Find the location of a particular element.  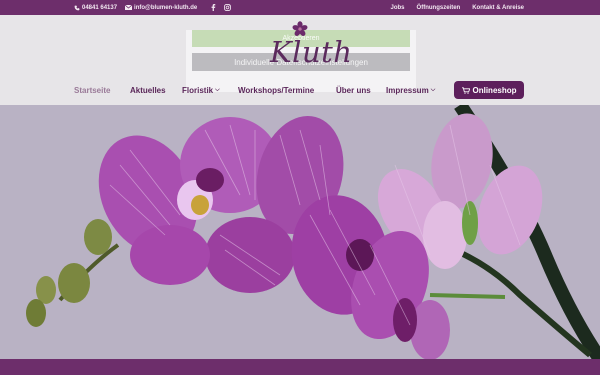

logo-wordmark: Kluth is located at coordinates (311, 52).